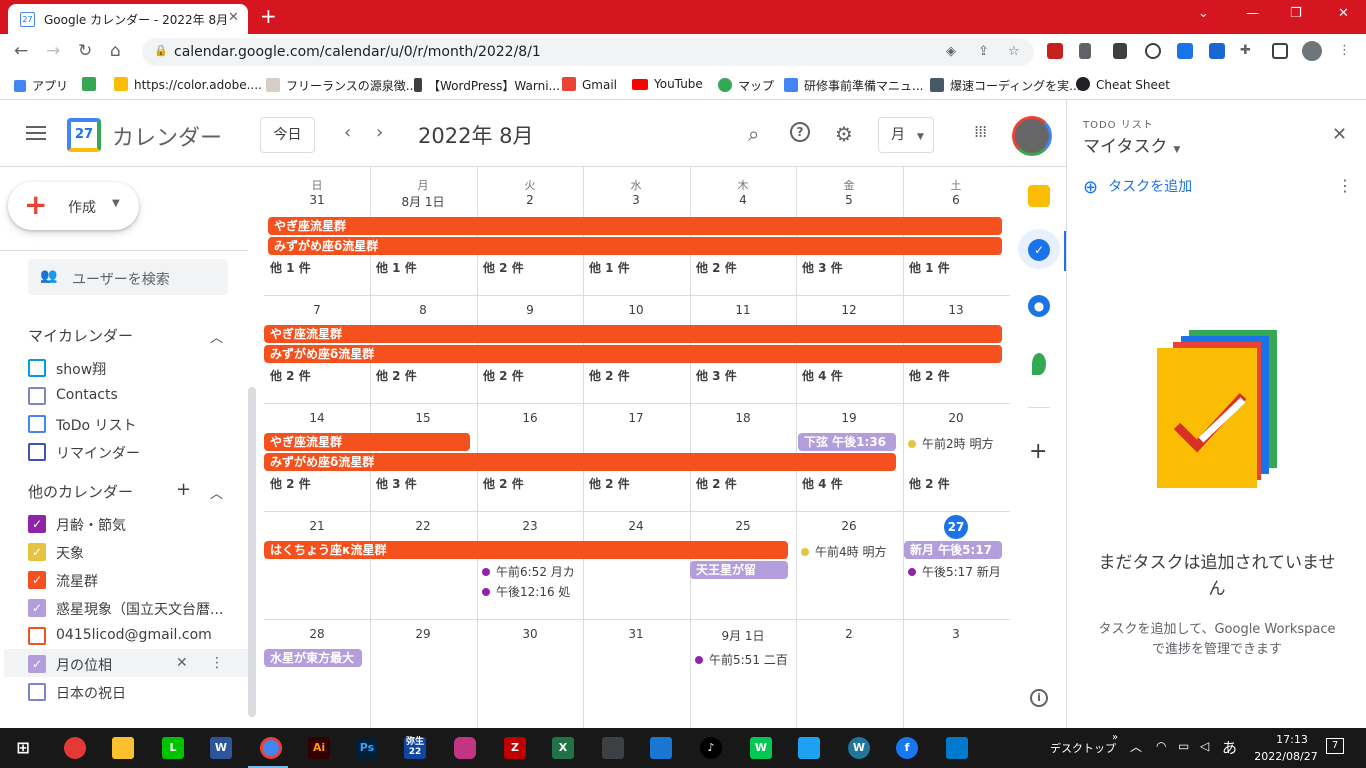  Describe the element at coordinates (530, 418) in the screenshot. I see `day-number: 16` at that location.